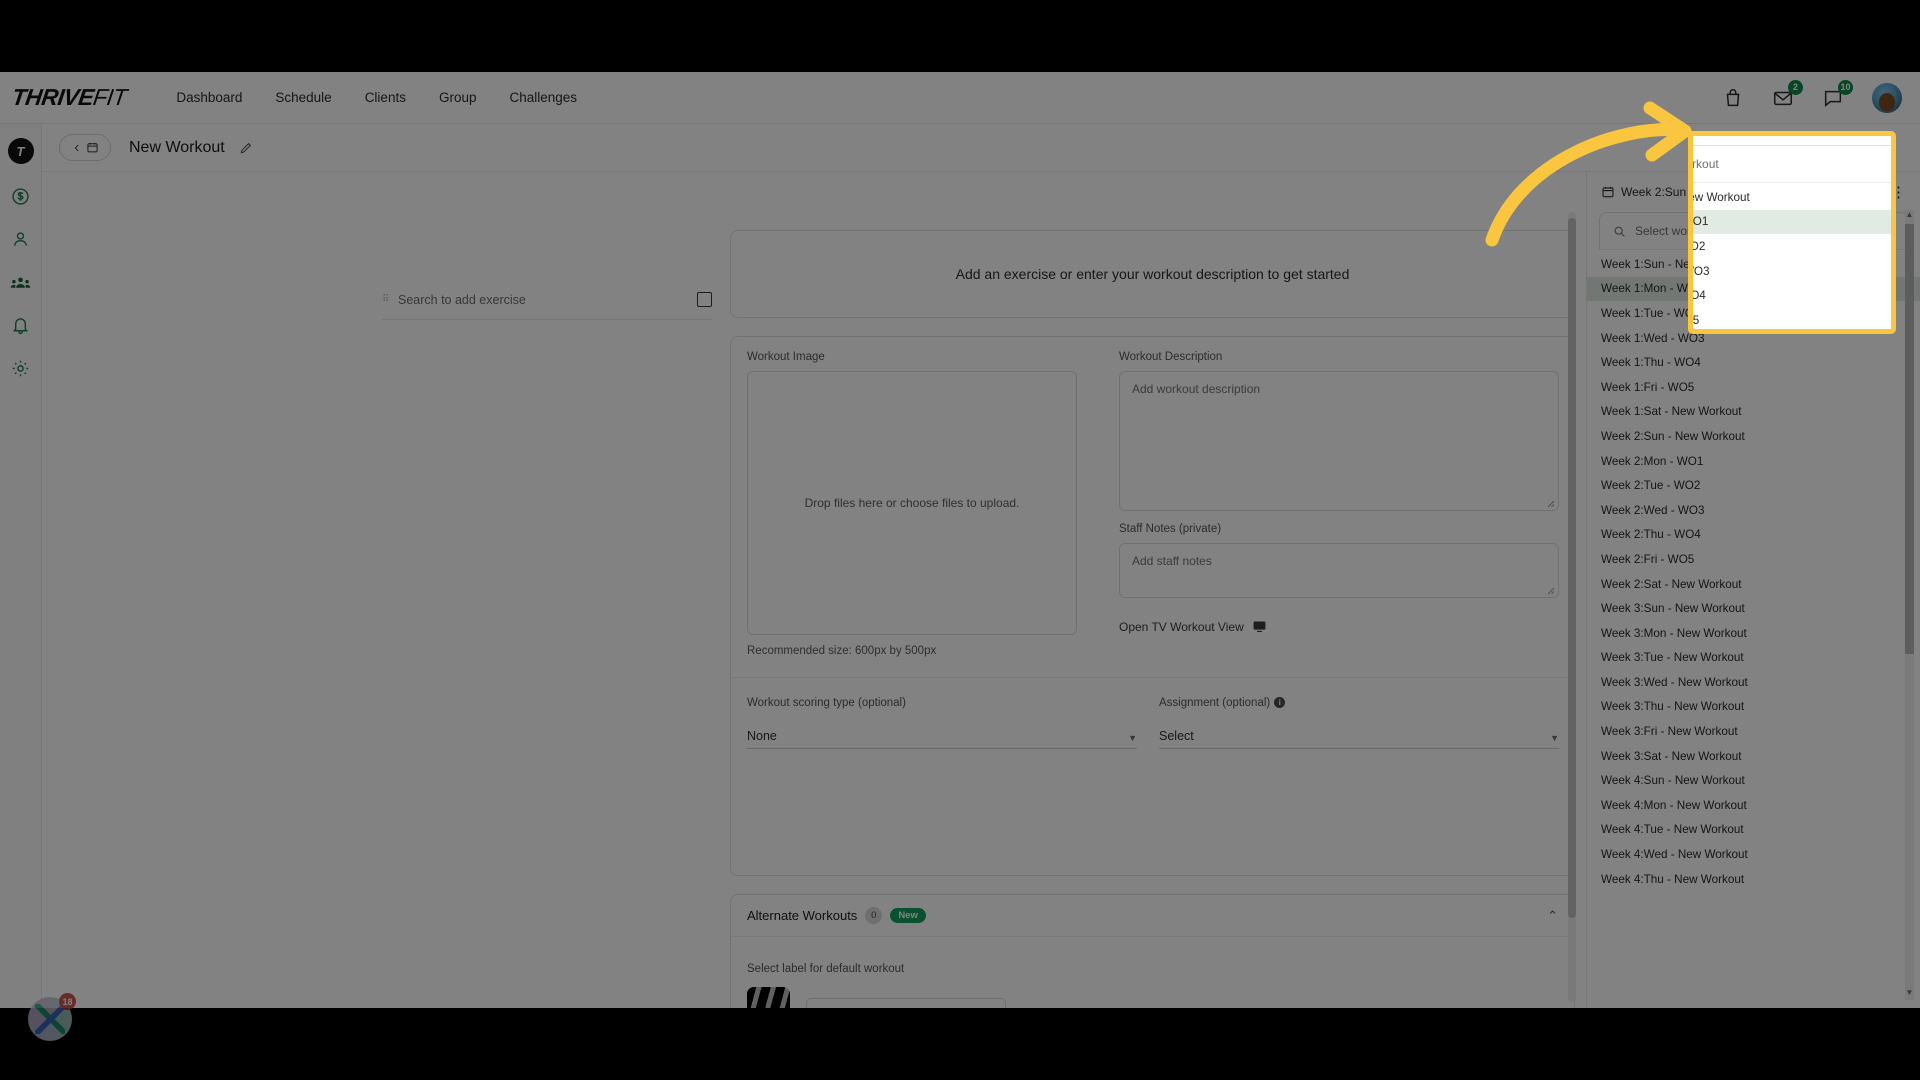 The image size is (1920, 1080). I want to click on mail-icon: 2, so click(1787, 94).